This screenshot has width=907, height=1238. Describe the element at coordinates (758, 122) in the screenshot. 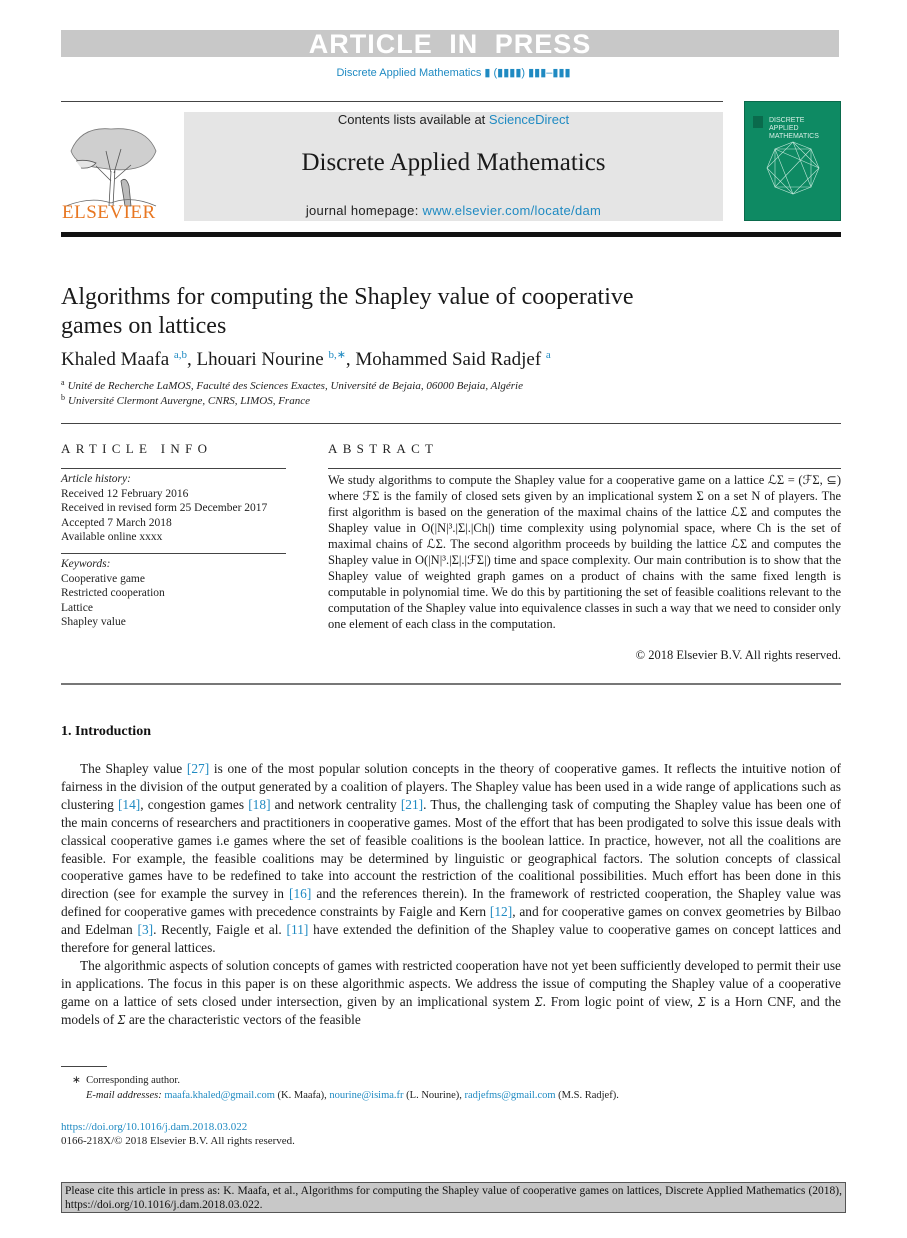

I see `cover-elsevier-emblem-icon` at that location.